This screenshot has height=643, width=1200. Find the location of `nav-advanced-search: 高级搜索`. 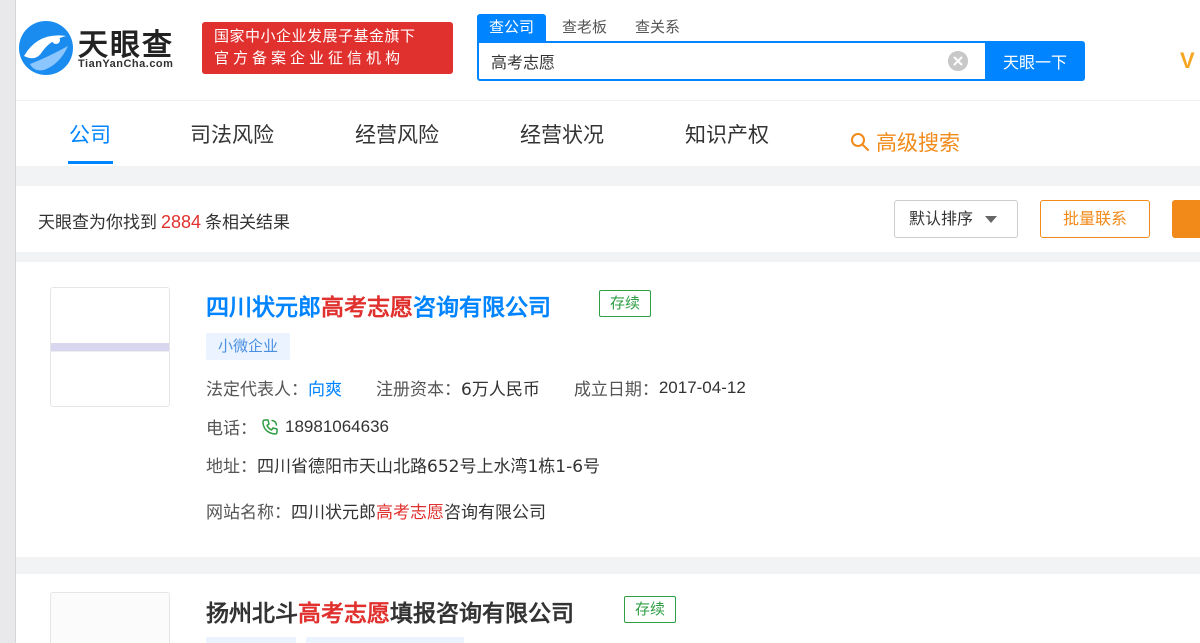

nav-advanced-search: 高级搜索 is located at coordinates (905, 142).